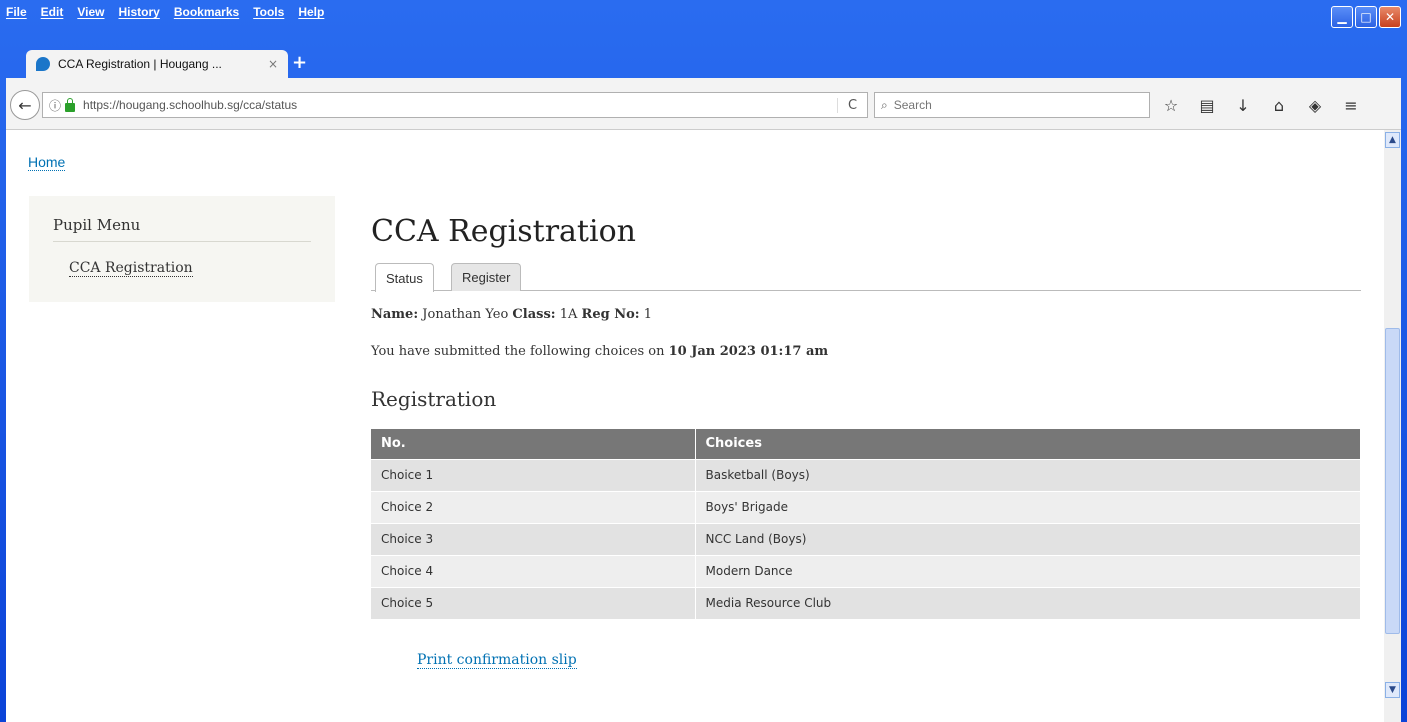 The height and width of the screenshot is (722, 1407). Describe the element at coordinates (299, 62) in the screenshot. I see `new-tab-icon: +` at that location.